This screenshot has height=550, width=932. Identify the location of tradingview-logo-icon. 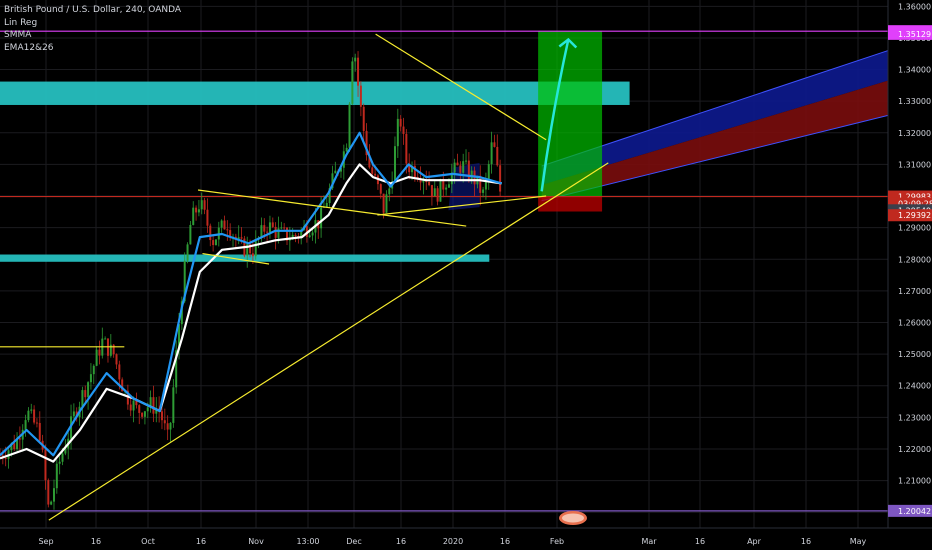
(573, 518).